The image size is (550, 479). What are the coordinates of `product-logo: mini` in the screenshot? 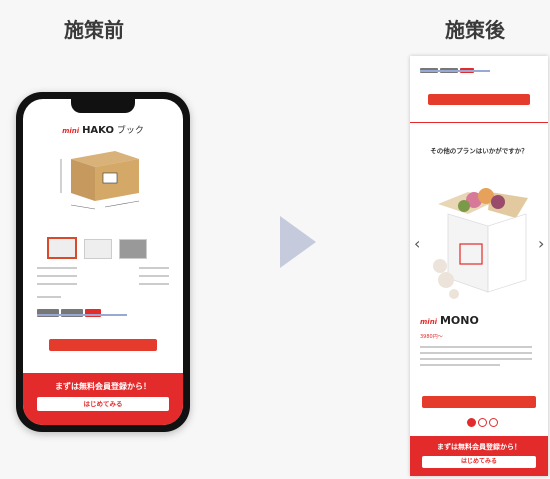 It's located at (429, 322).